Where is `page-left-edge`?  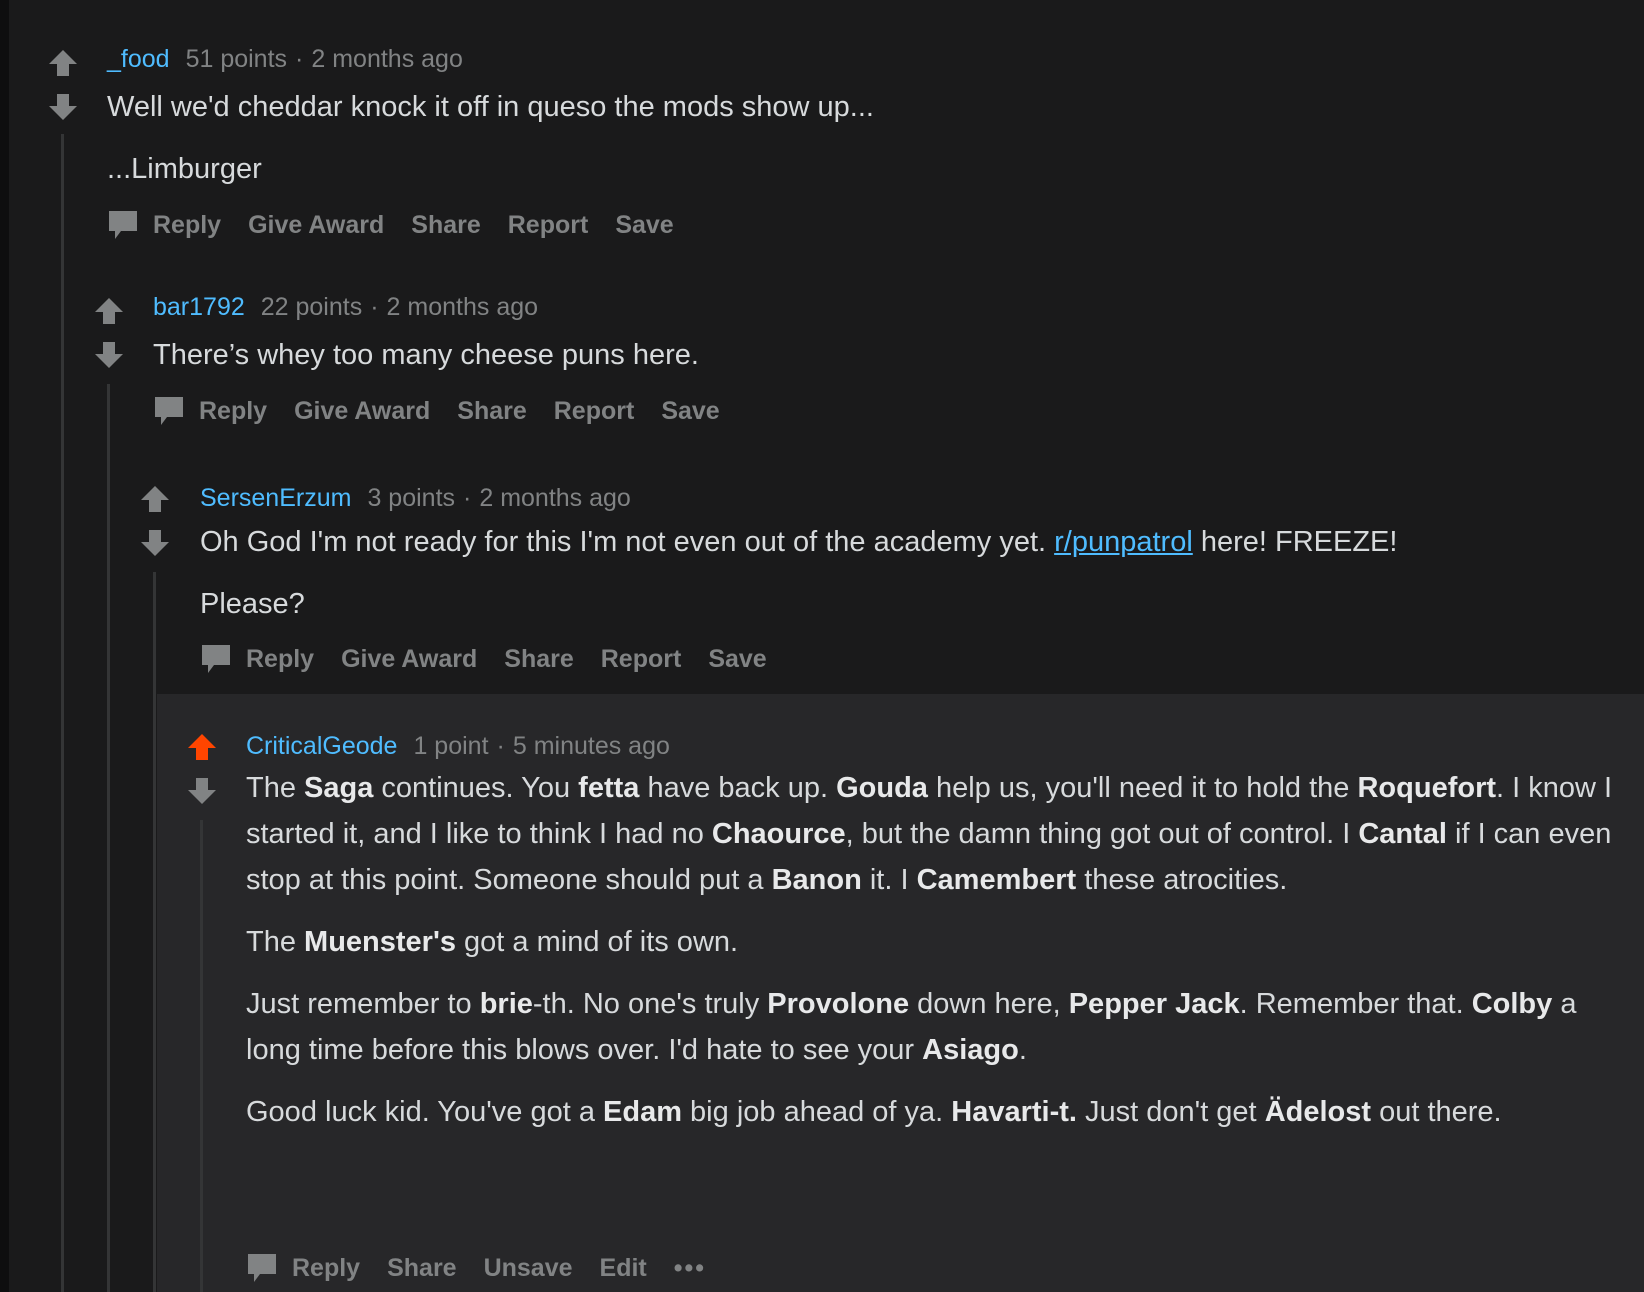
page-left-edge is located at coordinates (4, 646).